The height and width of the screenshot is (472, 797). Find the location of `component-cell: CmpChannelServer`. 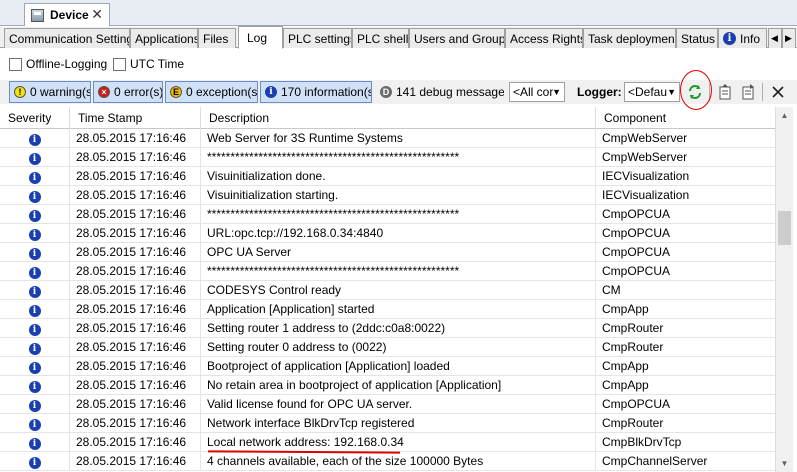

component-cell: CmpChannelServer is located at coordinates (655, 461).